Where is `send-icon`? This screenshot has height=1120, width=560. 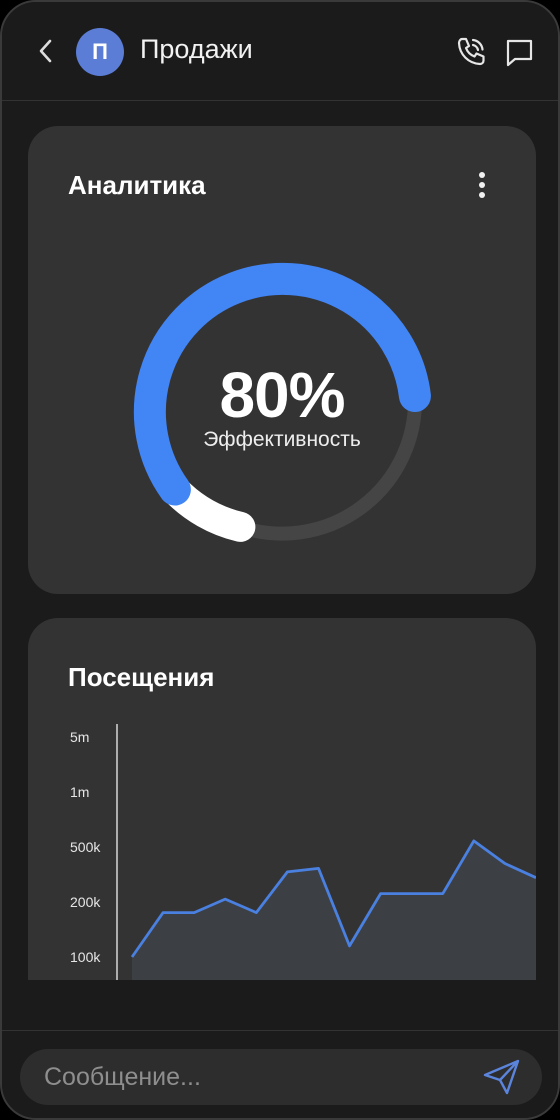
send-icon is located at coordinates (502, 1077).